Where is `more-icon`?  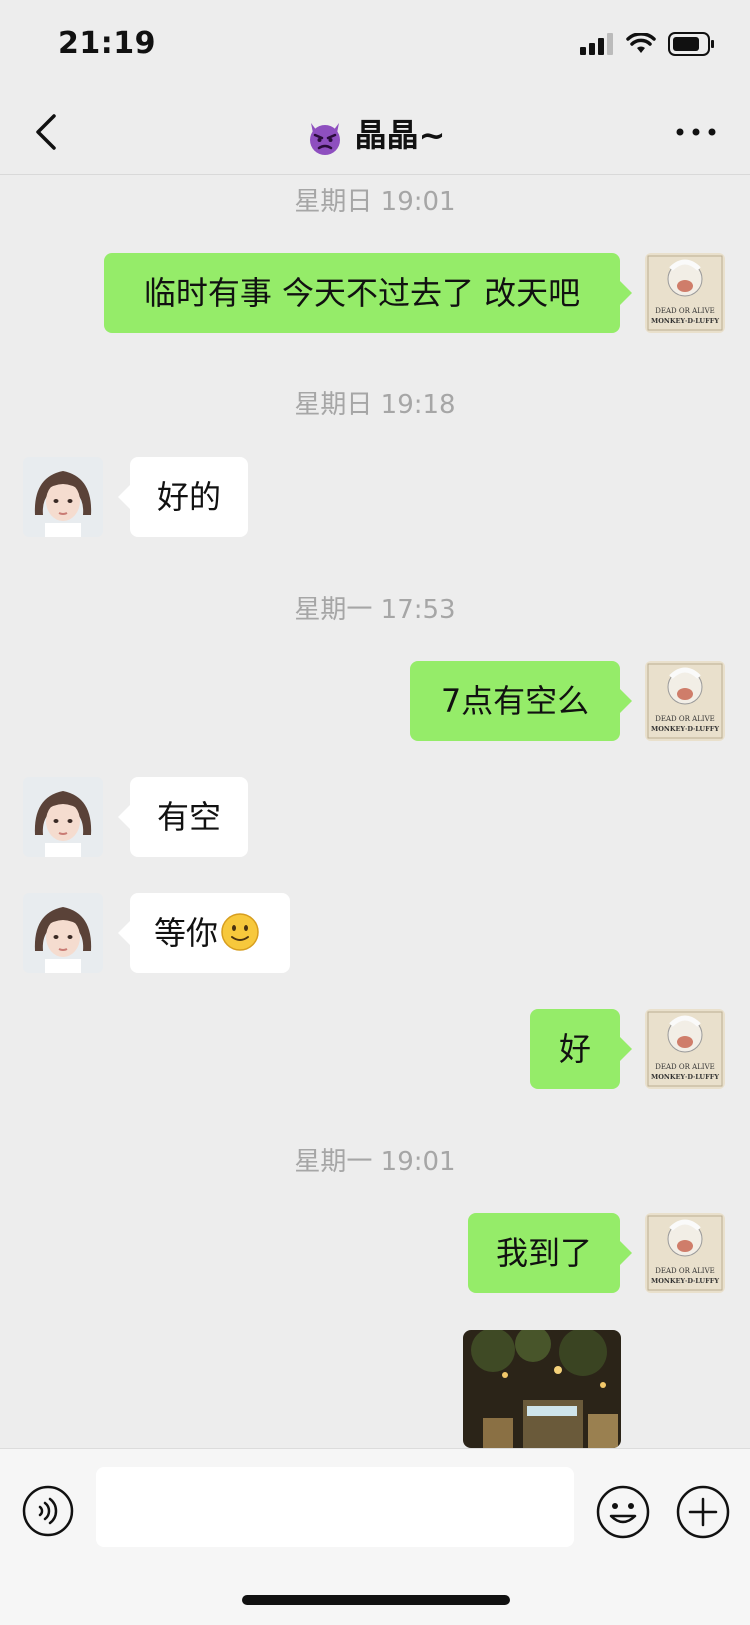
more-icon is located at coordinates (696, 132).